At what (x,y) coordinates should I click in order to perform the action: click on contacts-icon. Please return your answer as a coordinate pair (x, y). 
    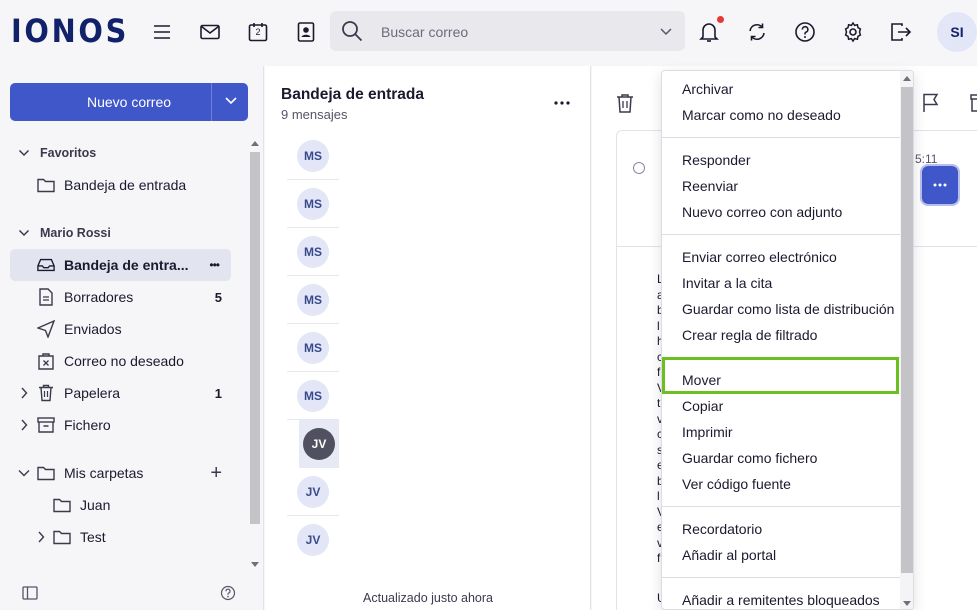
    Looking at the image, I should click on (306, 32).